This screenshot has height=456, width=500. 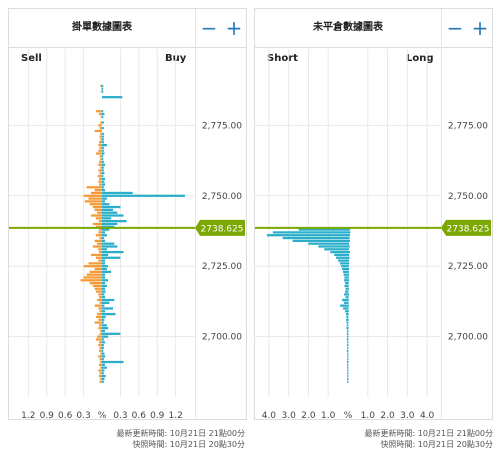 What do you see at coordinates (468, 229) in the screenshot?
I see `current-price-label: 2738.625` at bounding box center [468, 229].